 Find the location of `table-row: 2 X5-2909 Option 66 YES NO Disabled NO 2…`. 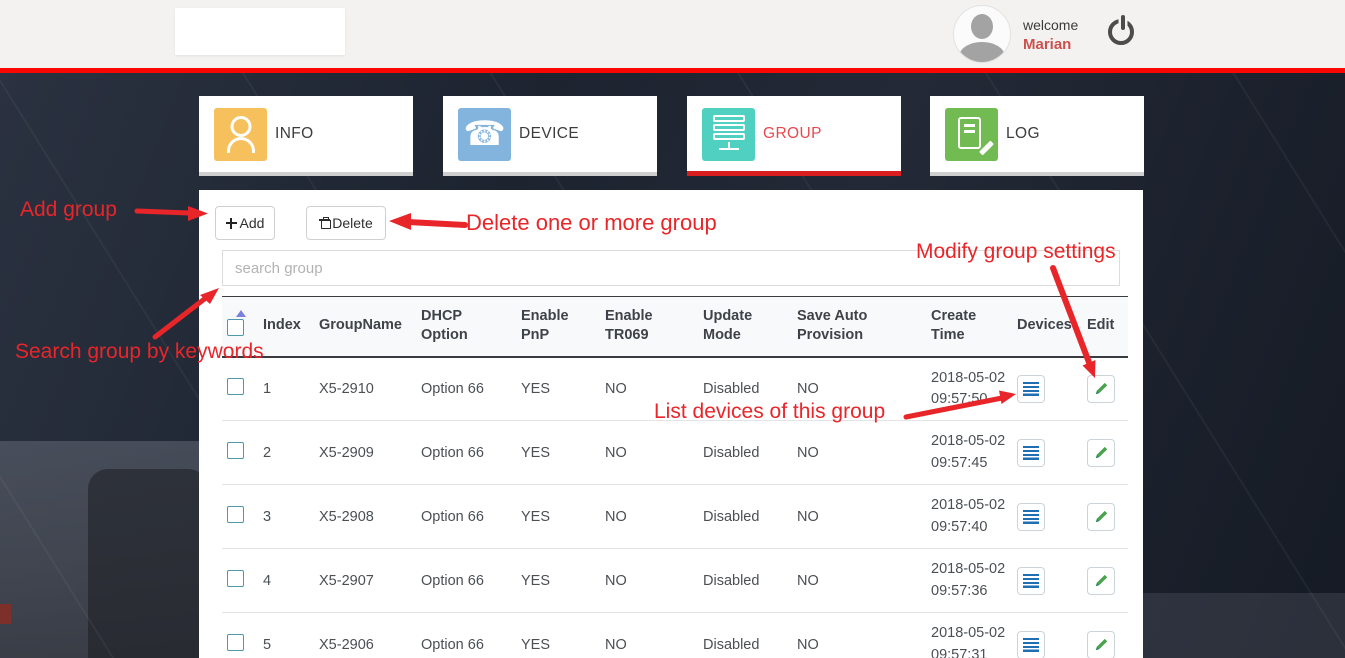

table-row: 2 X5-2909 Option 66 YES NO Disabled NO 2… is located at coordinates (675, 453).